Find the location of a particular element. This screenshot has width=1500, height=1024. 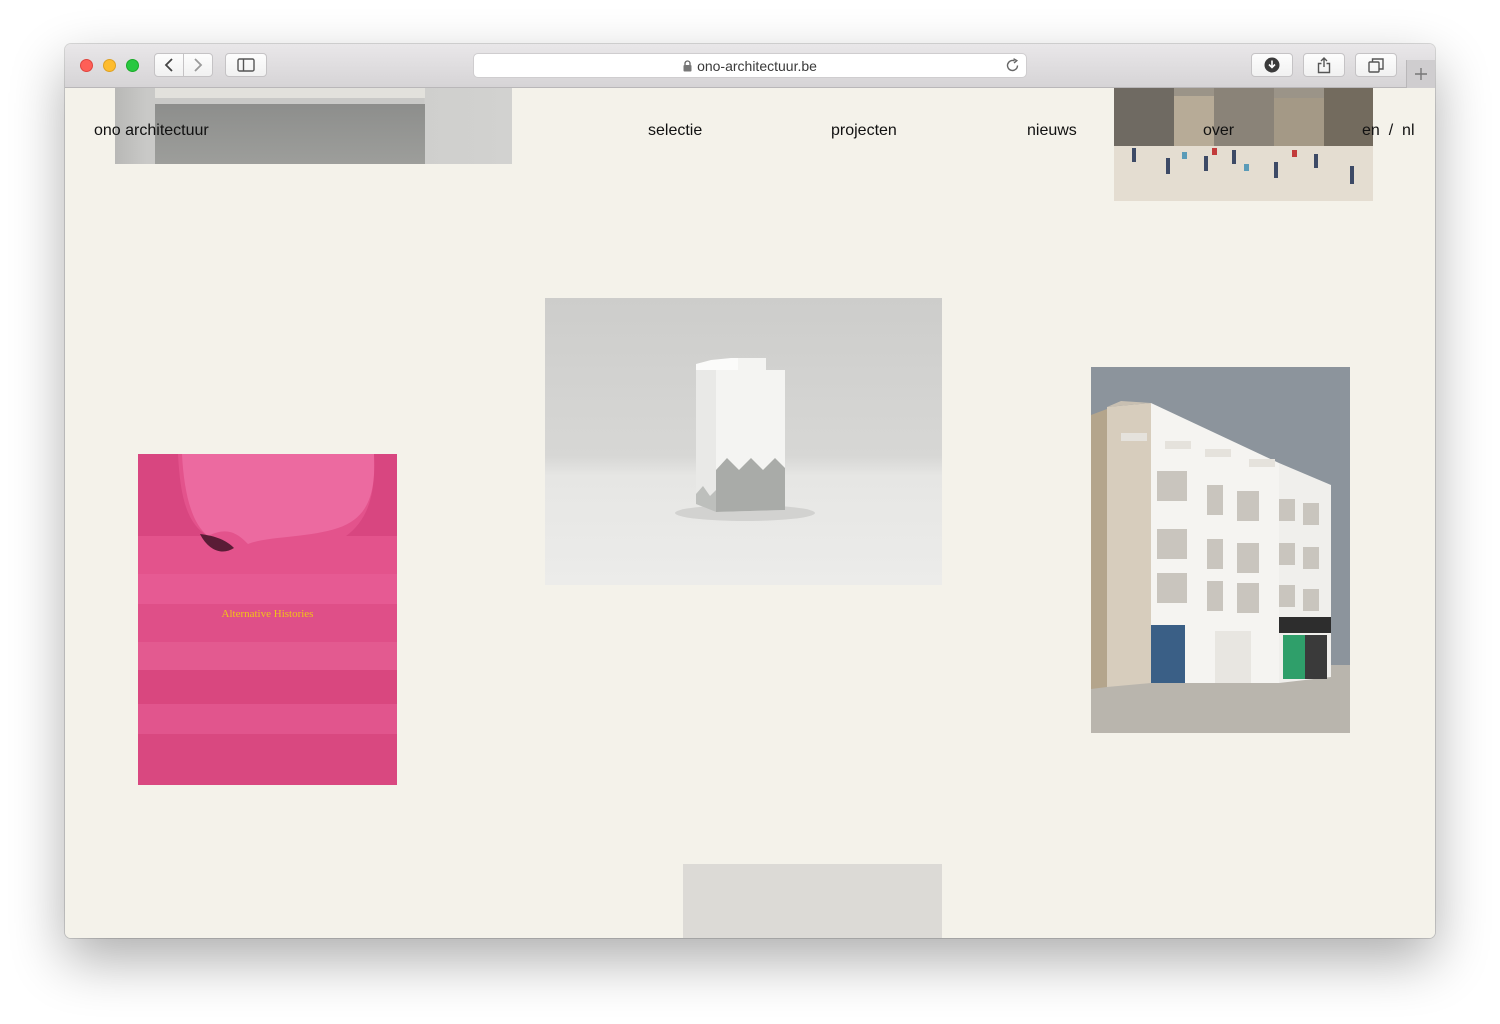

downloads-button is located at coordinates (1272, 65).